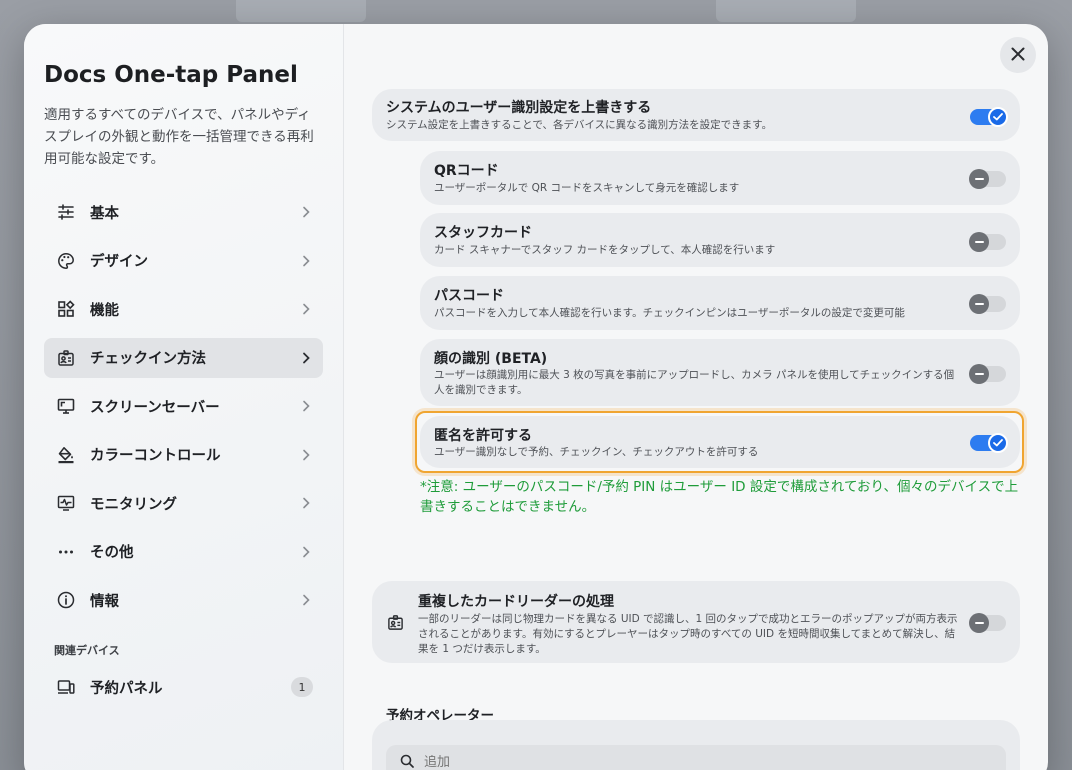 This screenshot has height=770, width=1072. Describe the element at coordinates (66, 503) in the screenshot. I see `pulse-monitor-icon` at that location.